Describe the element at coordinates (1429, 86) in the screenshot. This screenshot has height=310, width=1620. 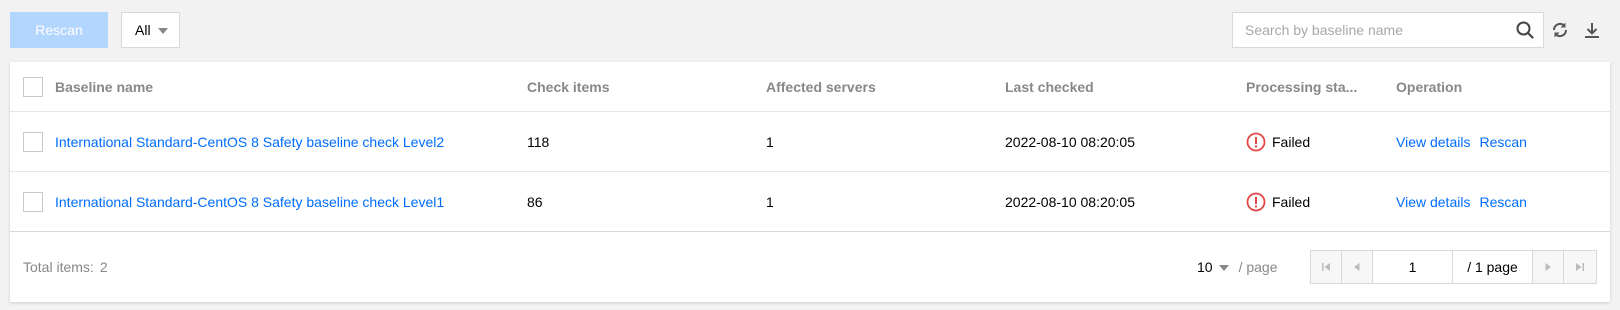
I see `column-header-operation: Operation` at that location.